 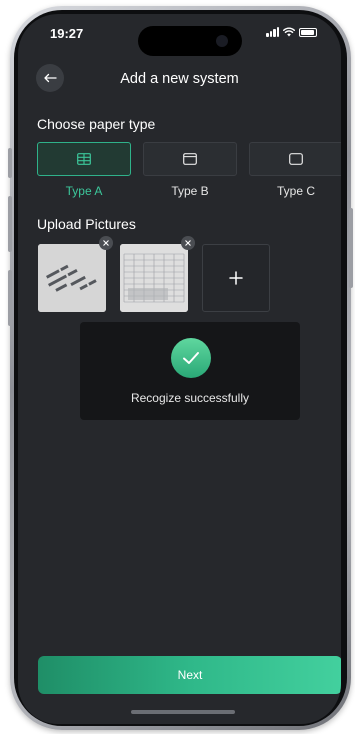 What do you see at coordinates (222, 41) in the screenshot?
I see `camera-icon` at bounding box center [222, 41].